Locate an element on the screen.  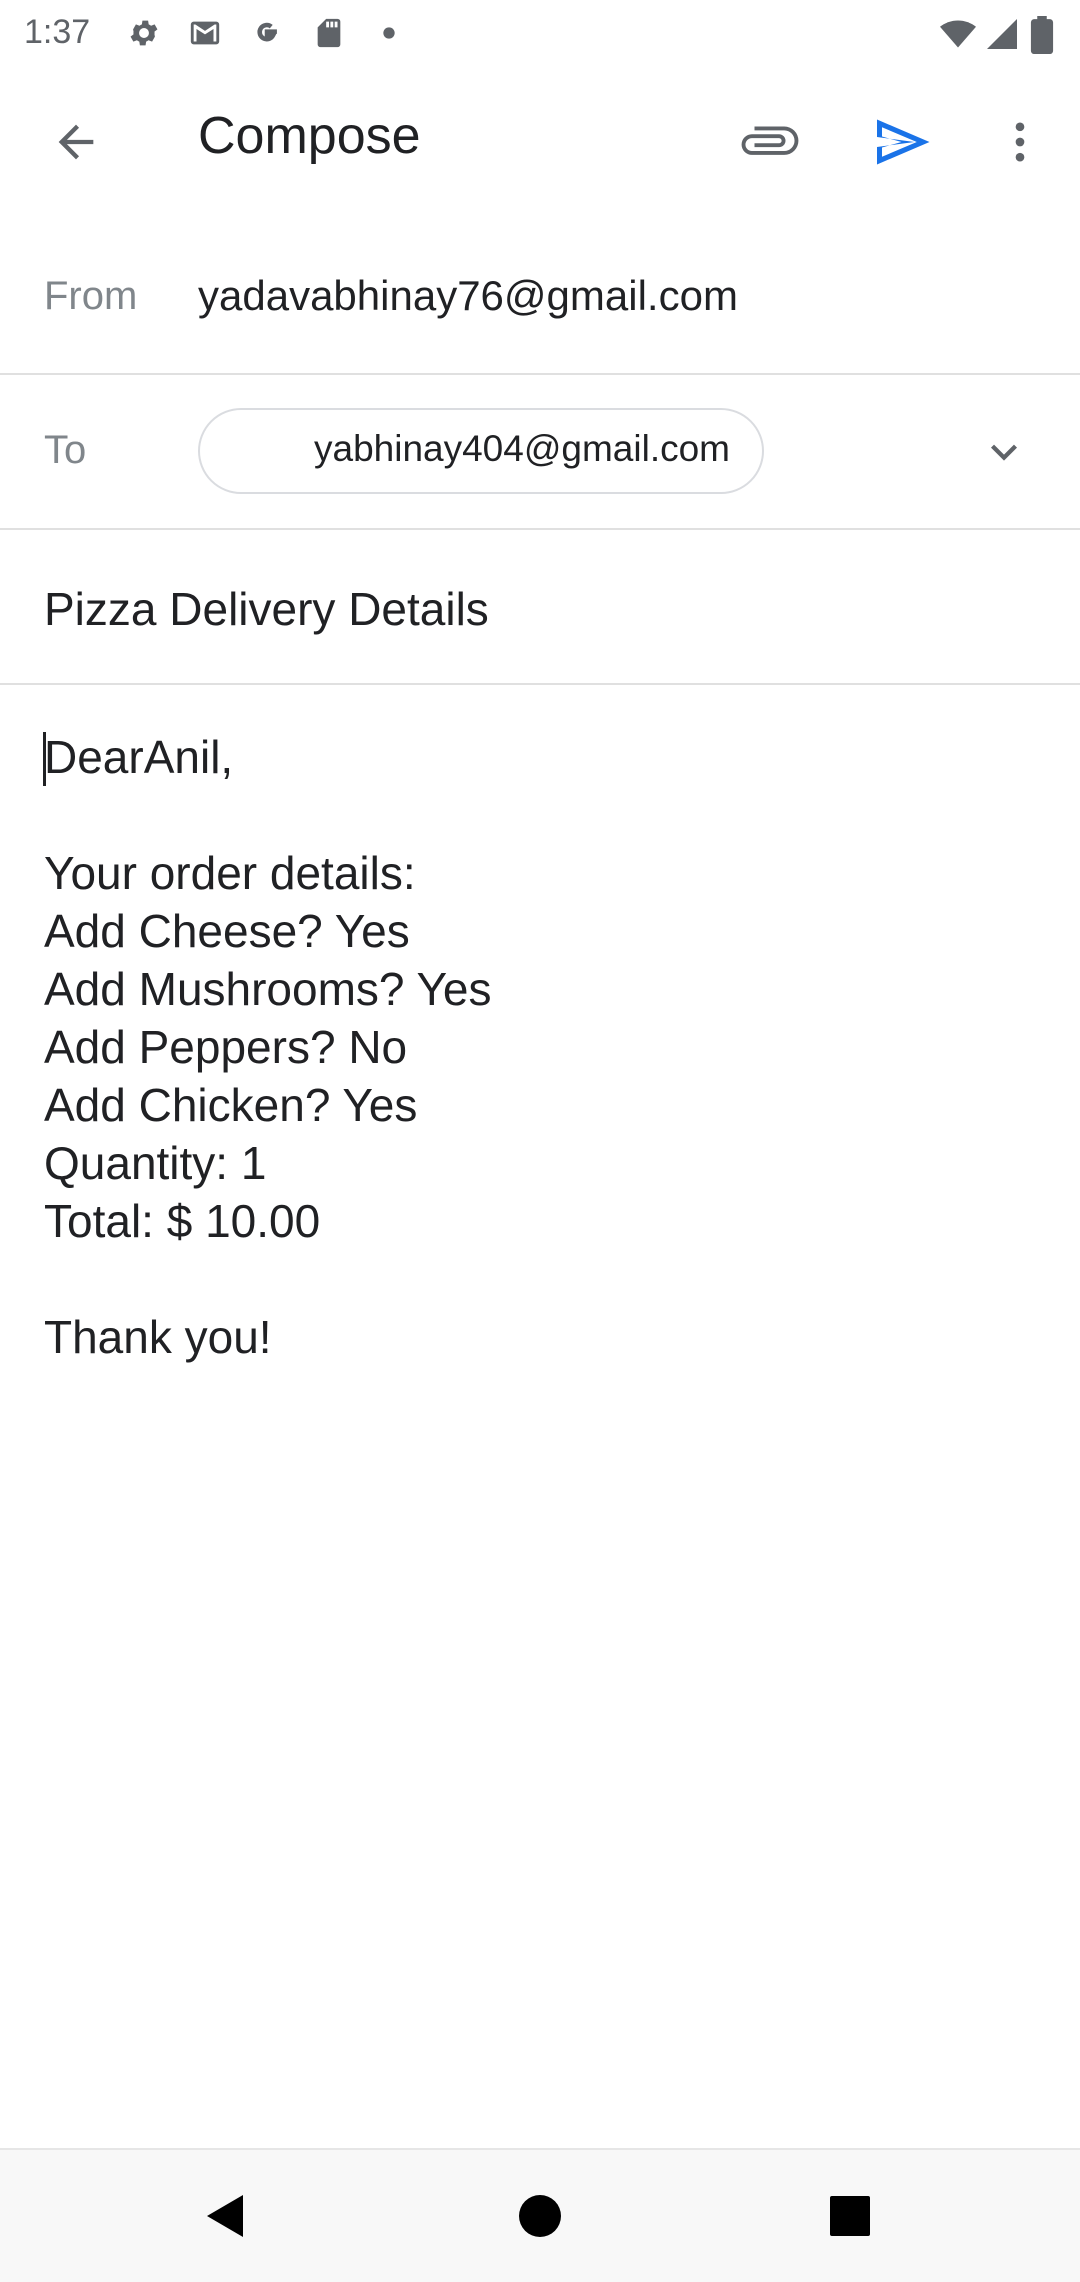
attach-button is located at coordinates (770, 142).